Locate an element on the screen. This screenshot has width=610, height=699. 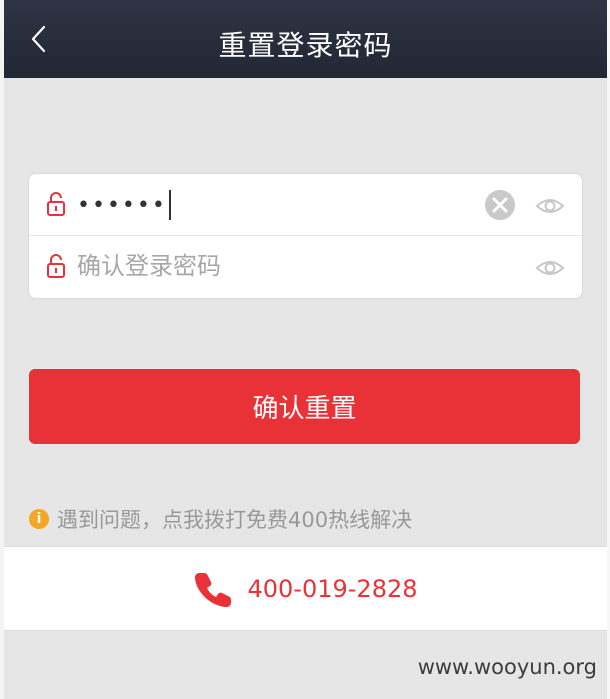
clear-input-icon is located at coordinates (500, 205).